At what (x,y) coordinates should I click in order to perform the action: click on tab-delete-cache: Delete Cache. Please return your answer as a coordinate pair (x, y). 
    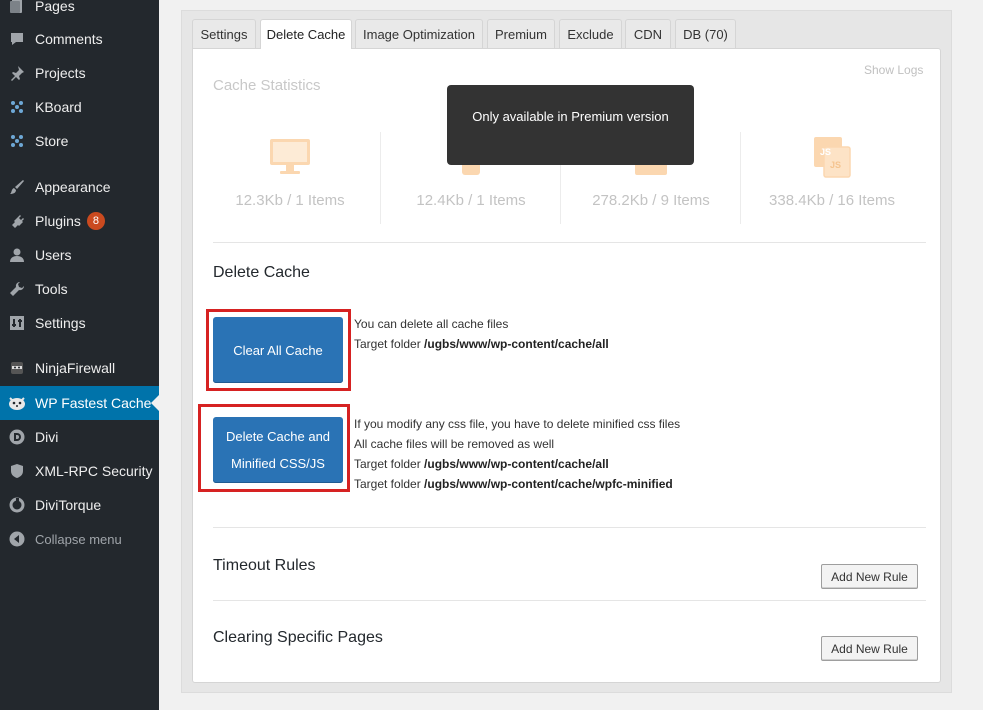
    Looking at the image, I should click on (306, 34).